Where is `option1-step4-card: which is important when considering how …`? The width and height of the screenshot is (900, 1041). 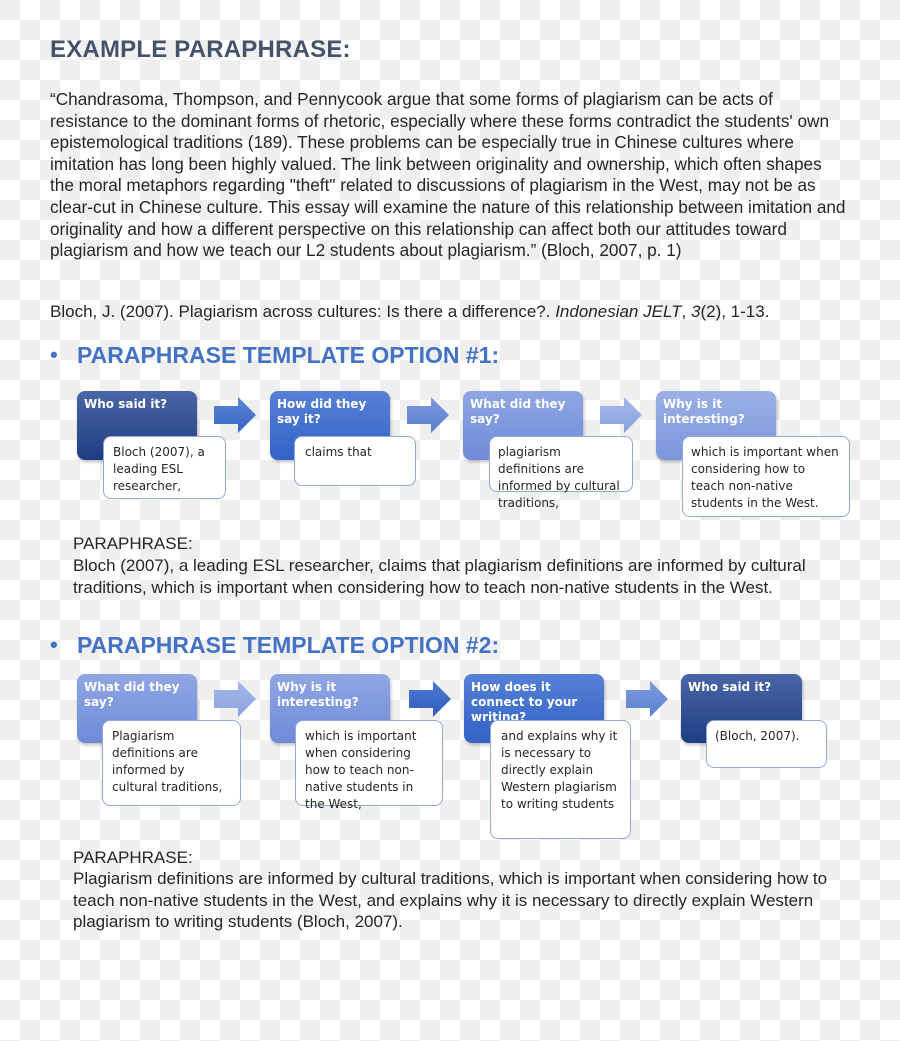
option1-step4-card: which is important when considering how … is located at coordinates (766, 476).